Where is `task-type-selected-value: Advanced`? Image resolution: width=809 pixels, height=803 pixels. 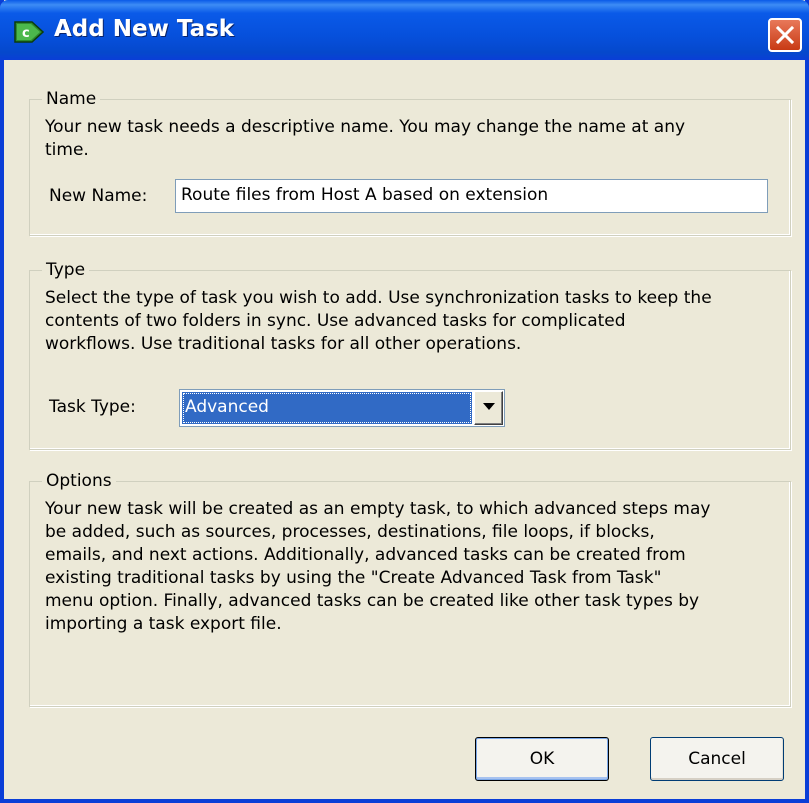 task-type-selected-value: Advanced is located at coordinates (327, 408).